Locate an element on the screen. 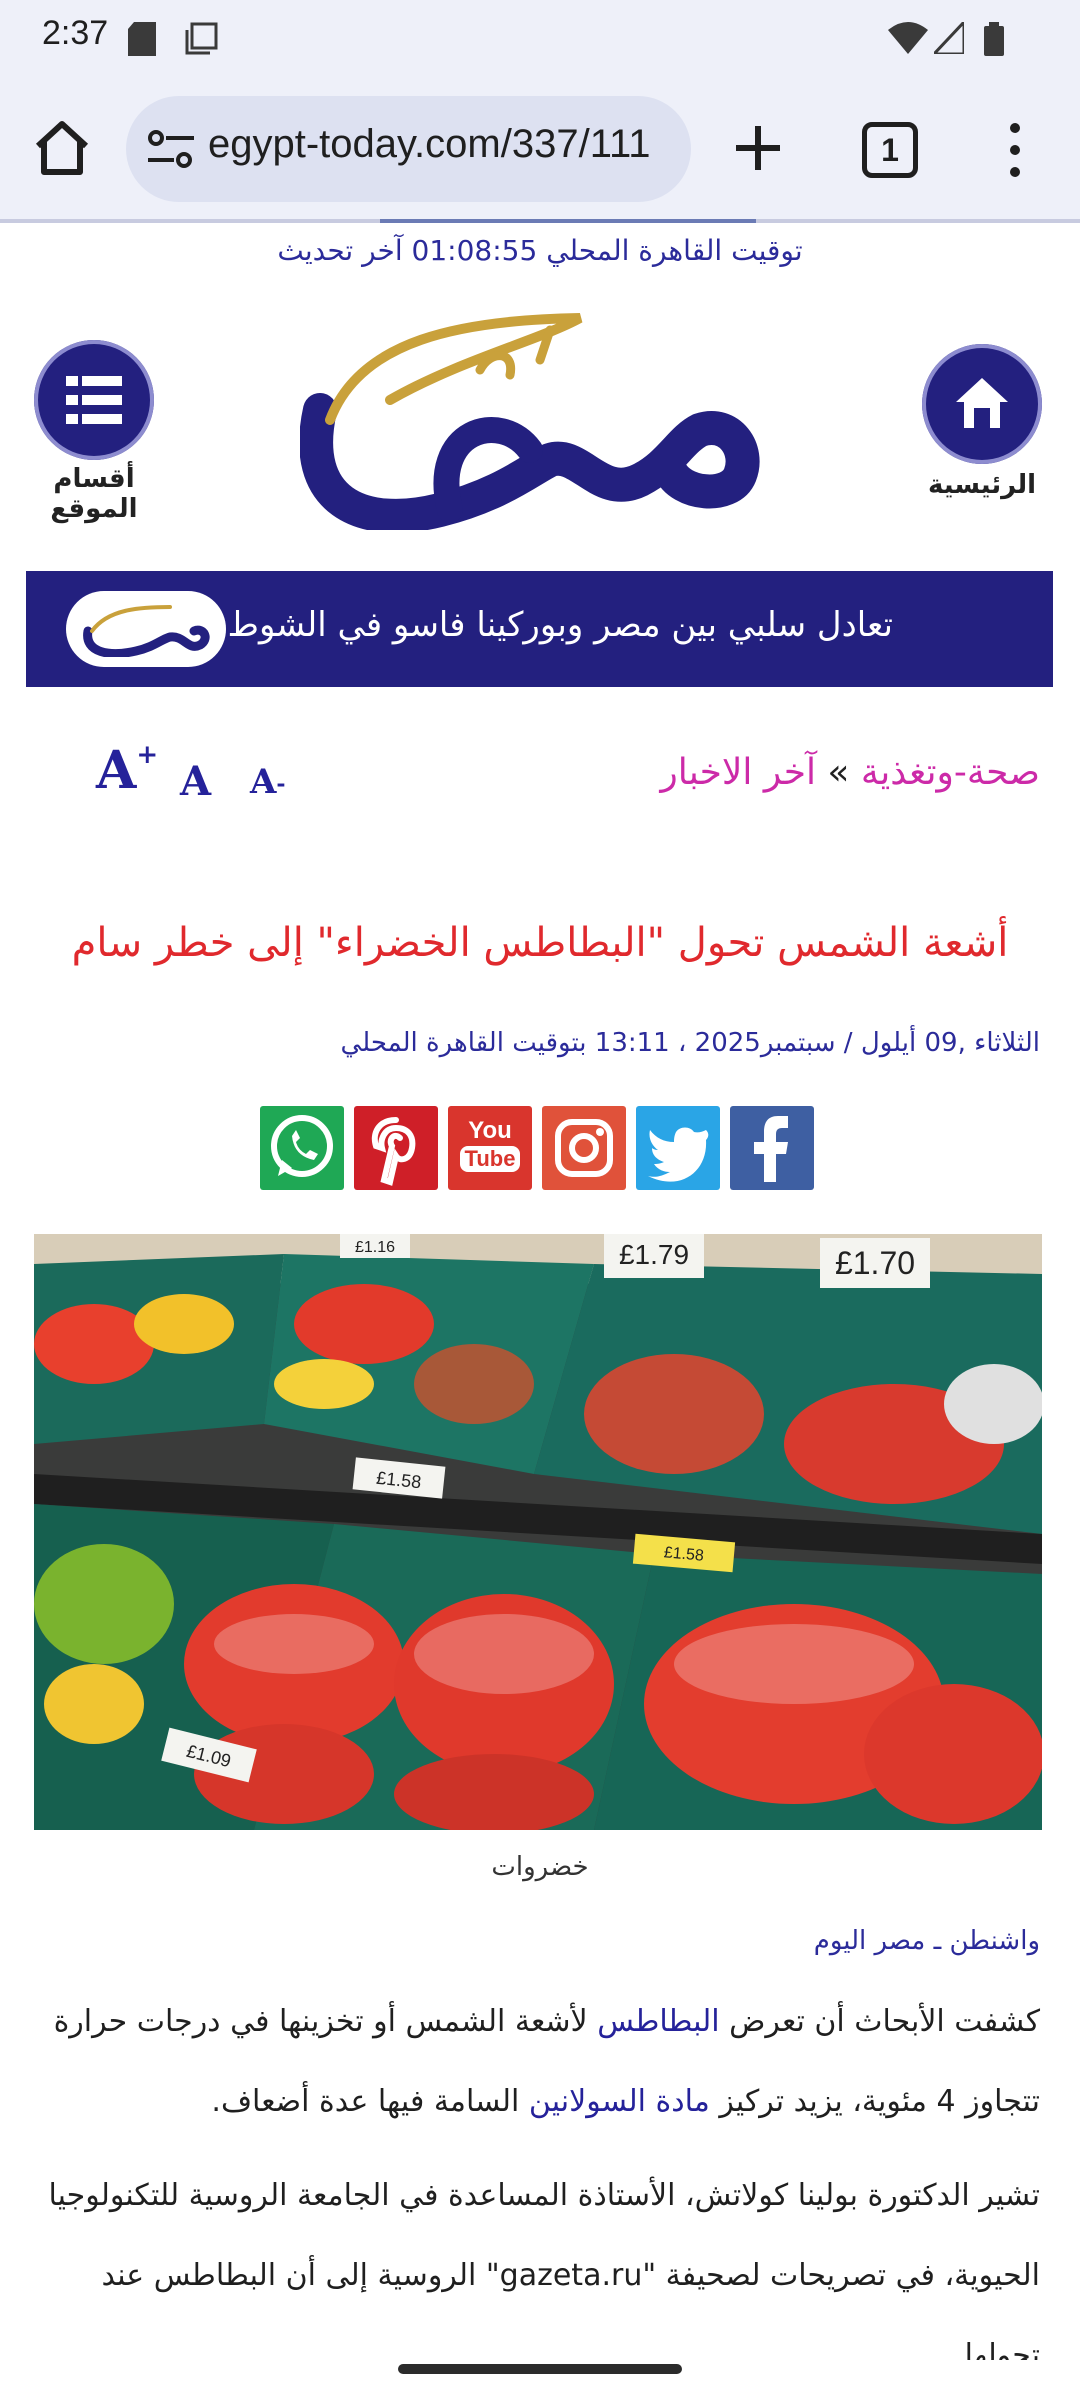 The image size is (1080, 2400). facebook-share-button is located at coordinates (772, 1148).